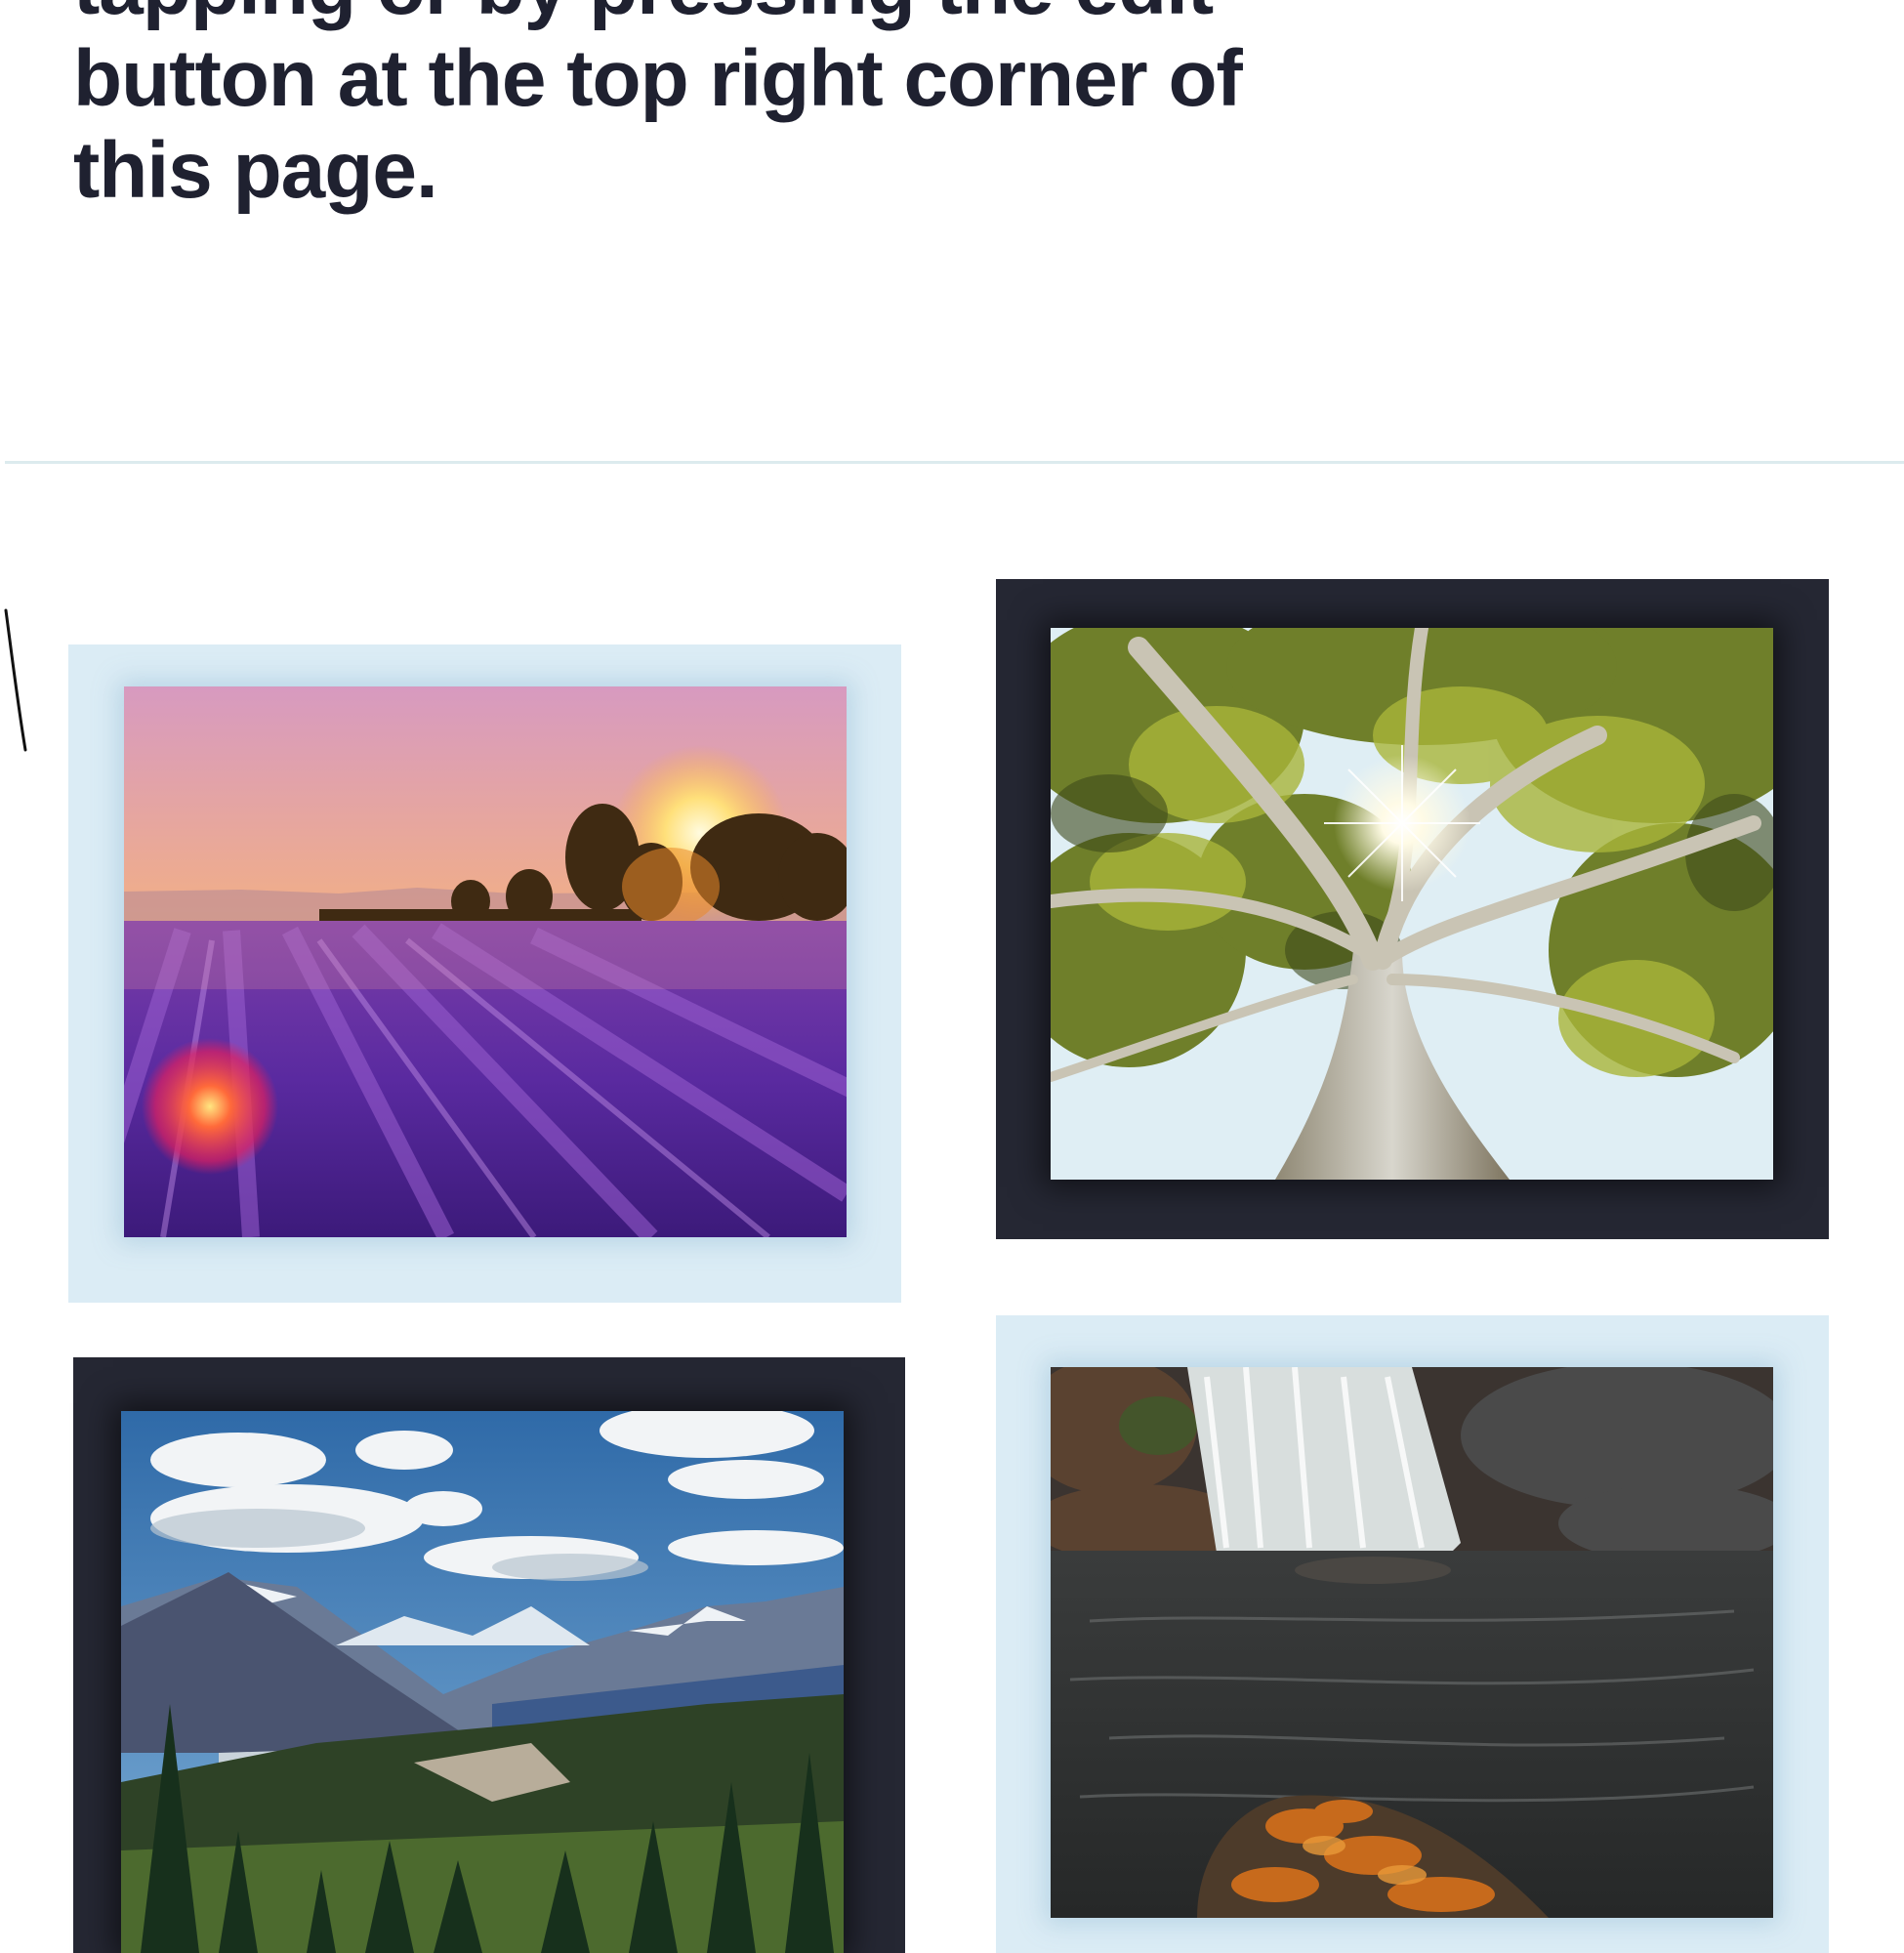  I want to click on intro-line-1: tapping or by pressing the edit, so click(659, 16).